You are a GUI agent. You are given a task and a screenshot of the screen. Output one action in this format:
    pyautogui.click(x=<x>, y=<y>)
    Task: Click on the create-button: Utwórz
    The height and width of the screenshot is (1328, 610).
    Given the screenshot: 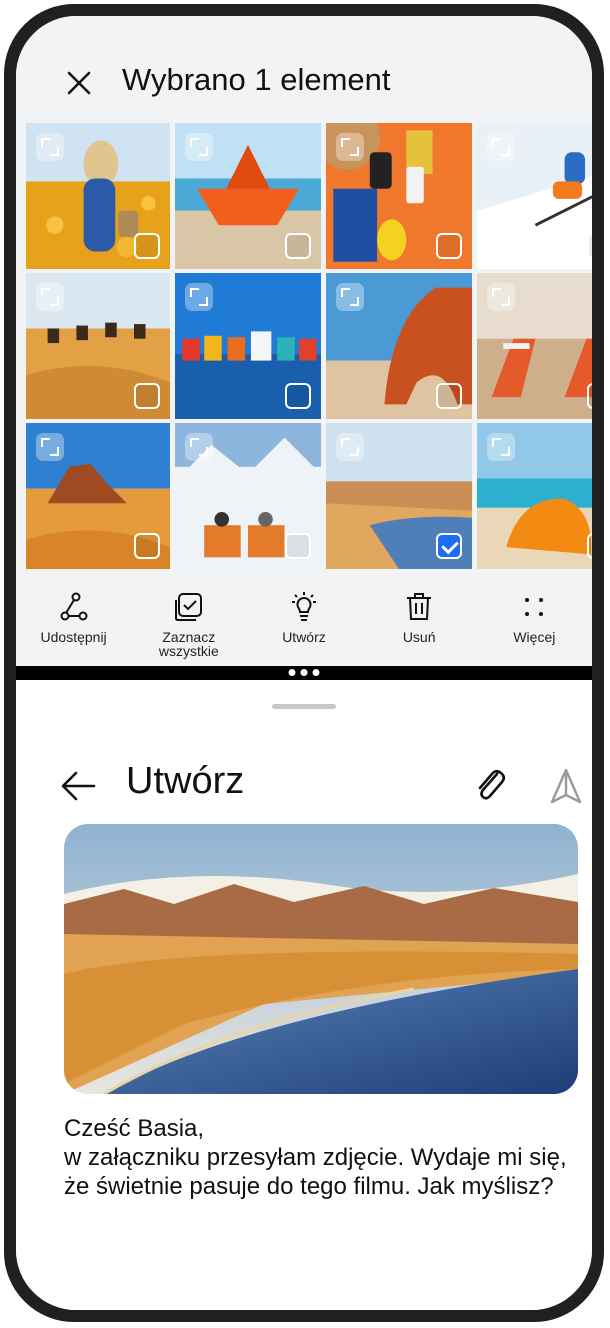 What is the action you would take?
    pyautogui.click(x=304, y=620)
    